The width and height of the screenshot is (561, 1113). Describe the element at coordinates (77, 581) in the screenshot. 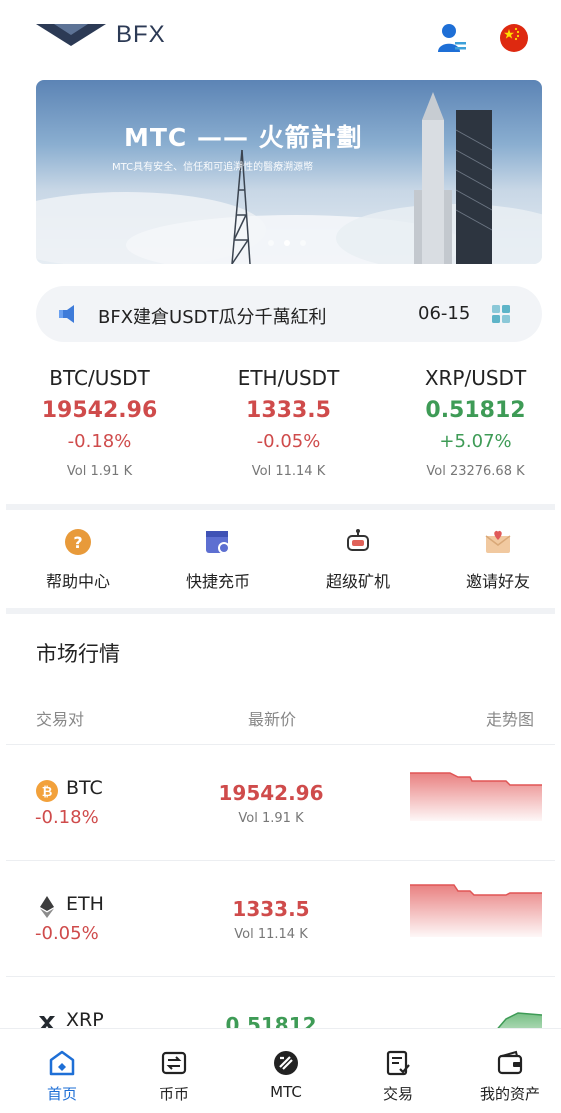

I see `menu-label: 帮助中心` at that location.